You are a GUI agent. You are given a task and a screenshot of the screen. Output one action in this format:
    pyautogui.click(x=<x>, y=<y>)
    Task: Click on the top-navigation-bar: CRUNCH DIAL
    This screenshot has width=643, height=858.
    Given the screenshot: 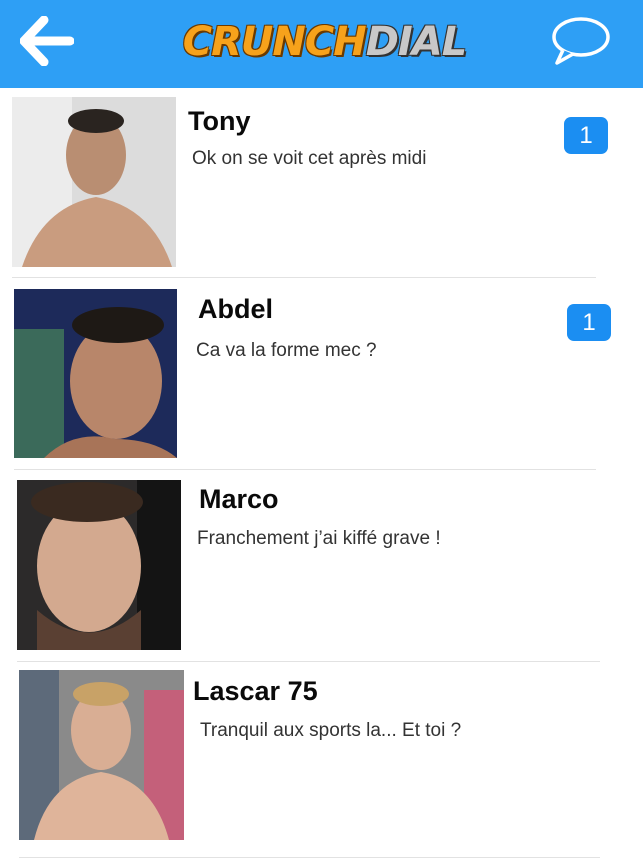 What is the action you would take?
    pyautogui.click(x=321, y=44)
    